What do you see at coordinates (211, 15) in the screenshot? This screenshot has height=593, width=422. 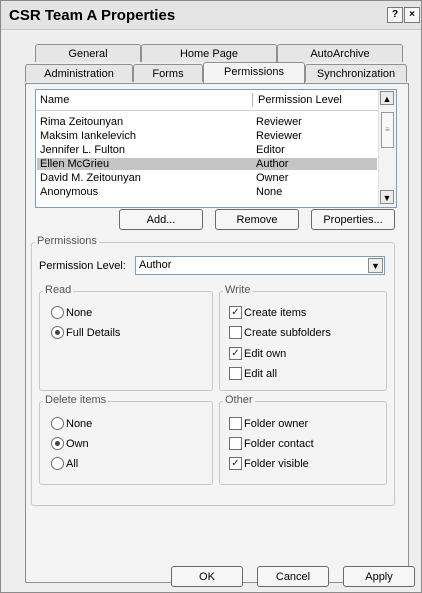 I see `title-bar: CSR Team A Properties ? ×` at bounding box center [211, 15].